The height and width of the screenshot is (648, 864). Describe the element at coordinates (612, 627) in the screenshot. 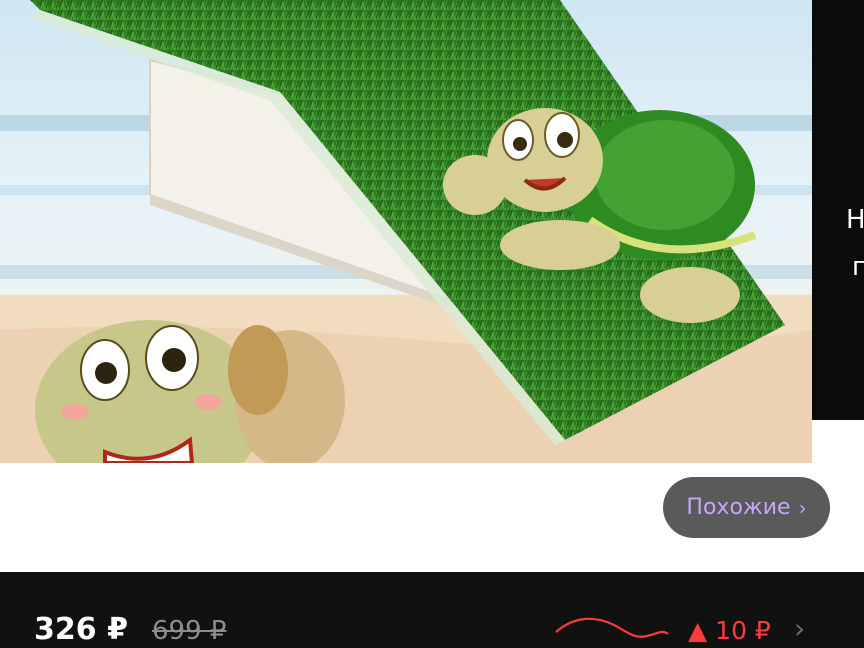

I see `trend-line-icon` at that location.